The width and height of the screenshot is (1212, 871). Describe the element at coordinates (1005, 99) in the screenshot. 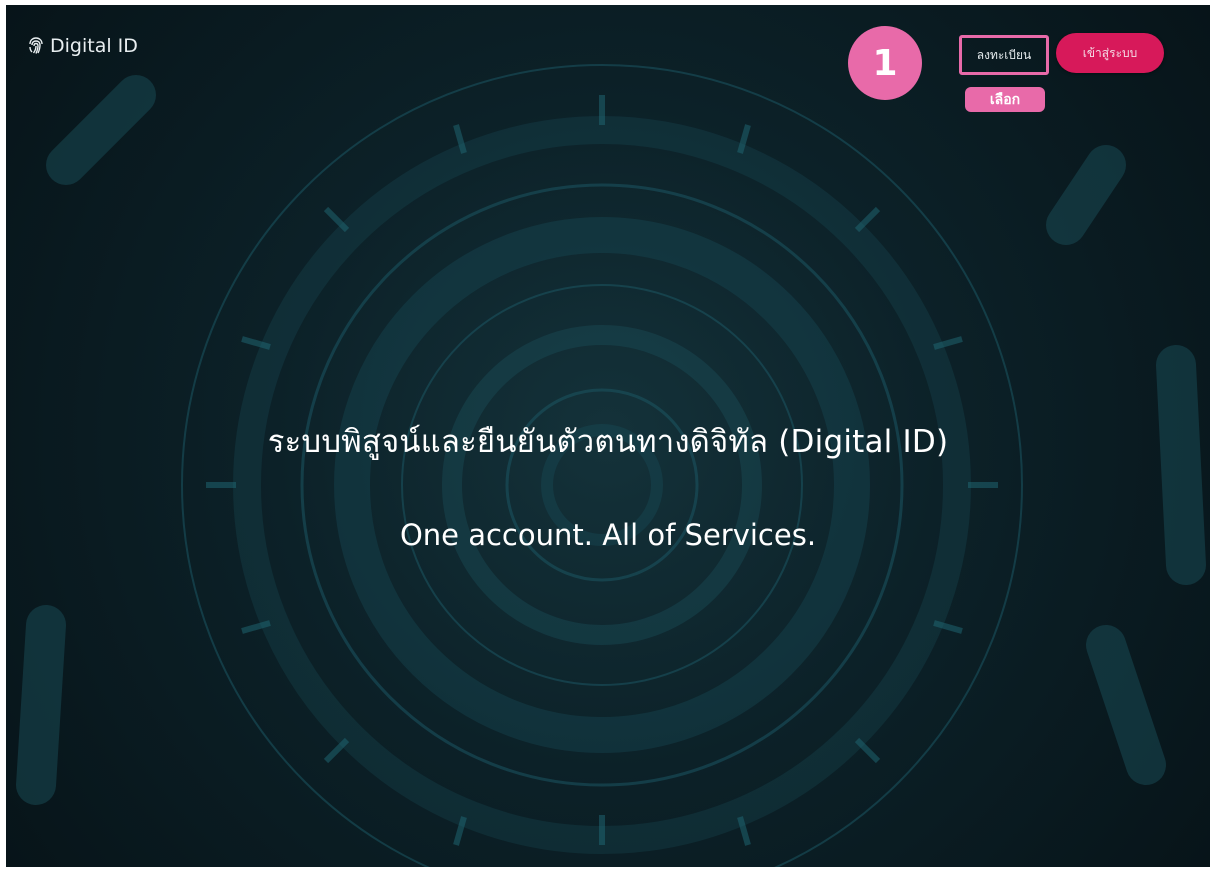

I see `choose-annotation-tag: เลือก` at that location.